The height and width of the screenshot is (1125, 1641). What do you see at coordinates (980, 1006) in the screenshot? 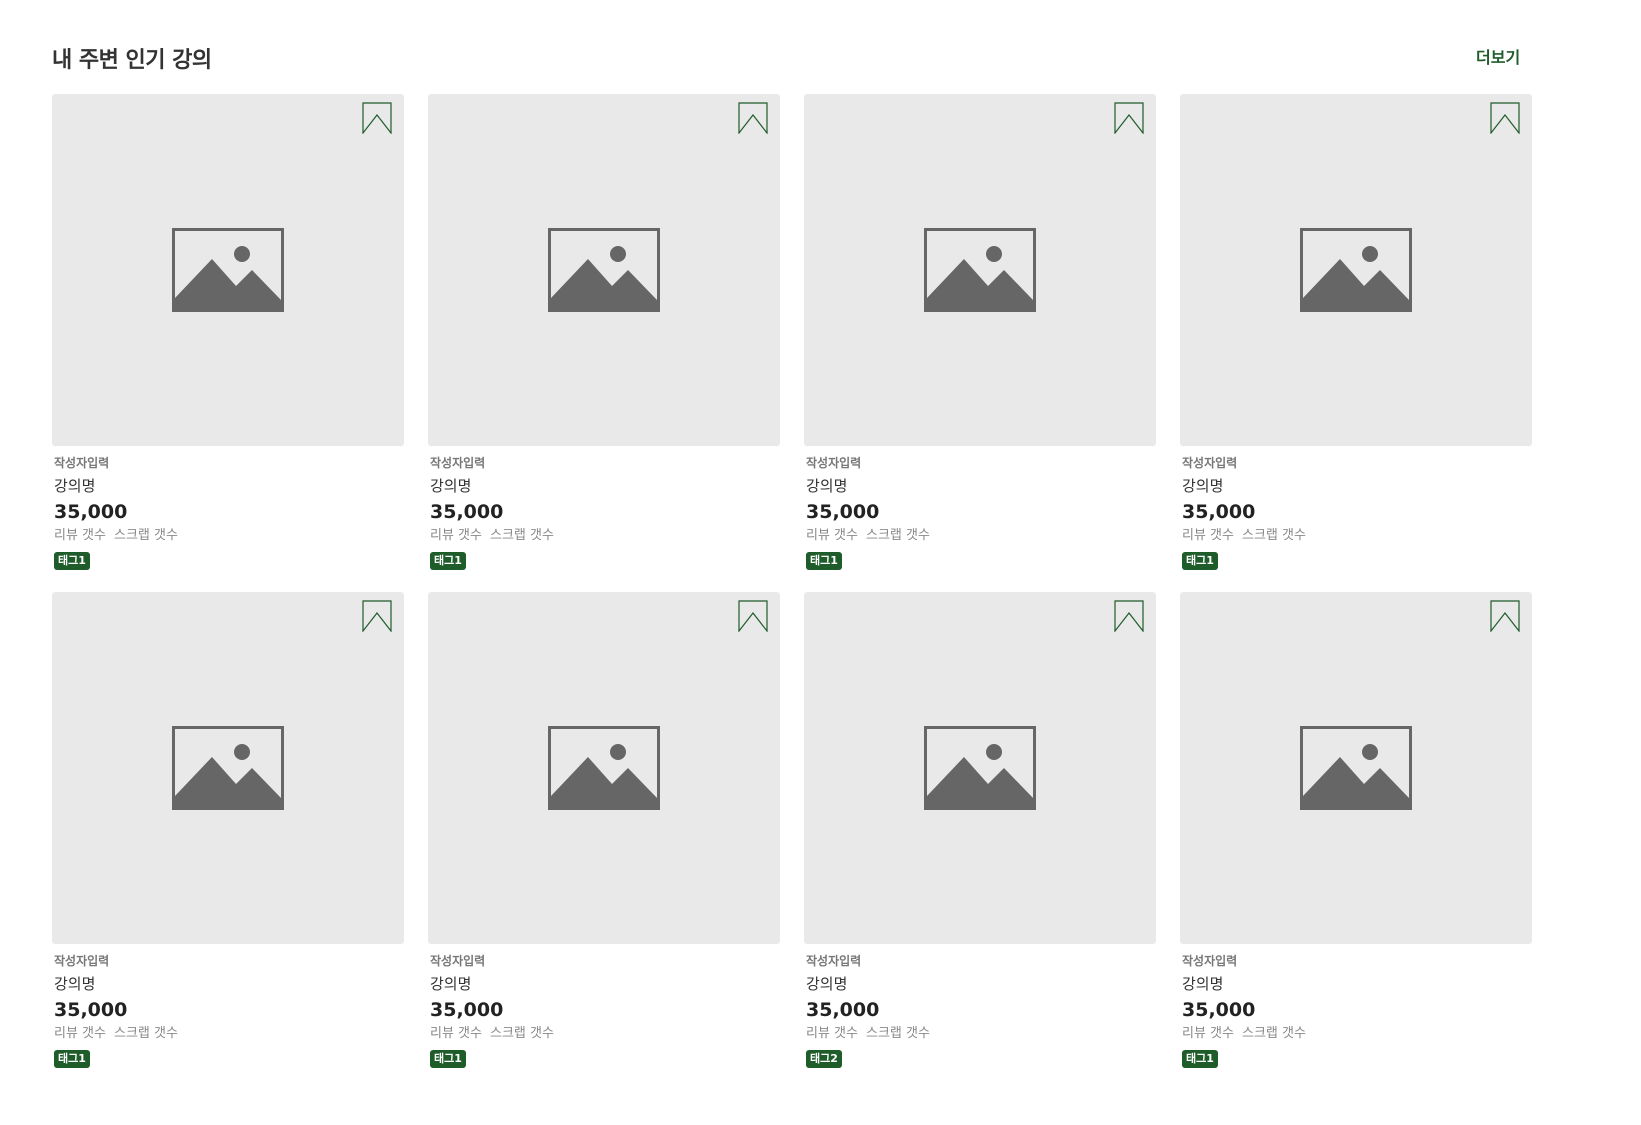
I see `course-meta: 작성자입력 강의명 35,000 리뷰 갯수 스크랩 갯수 태그2` at bounding box center [980, 1006].